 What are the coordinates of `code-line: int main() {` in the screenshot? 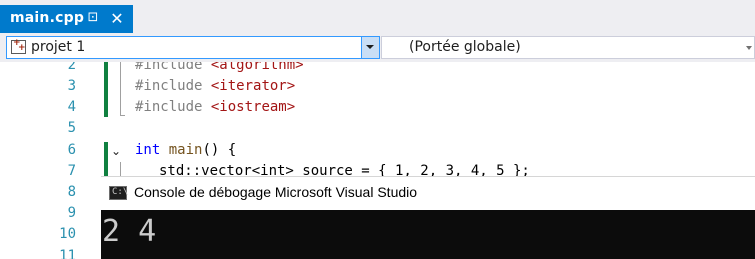 It's located at (185, 150).